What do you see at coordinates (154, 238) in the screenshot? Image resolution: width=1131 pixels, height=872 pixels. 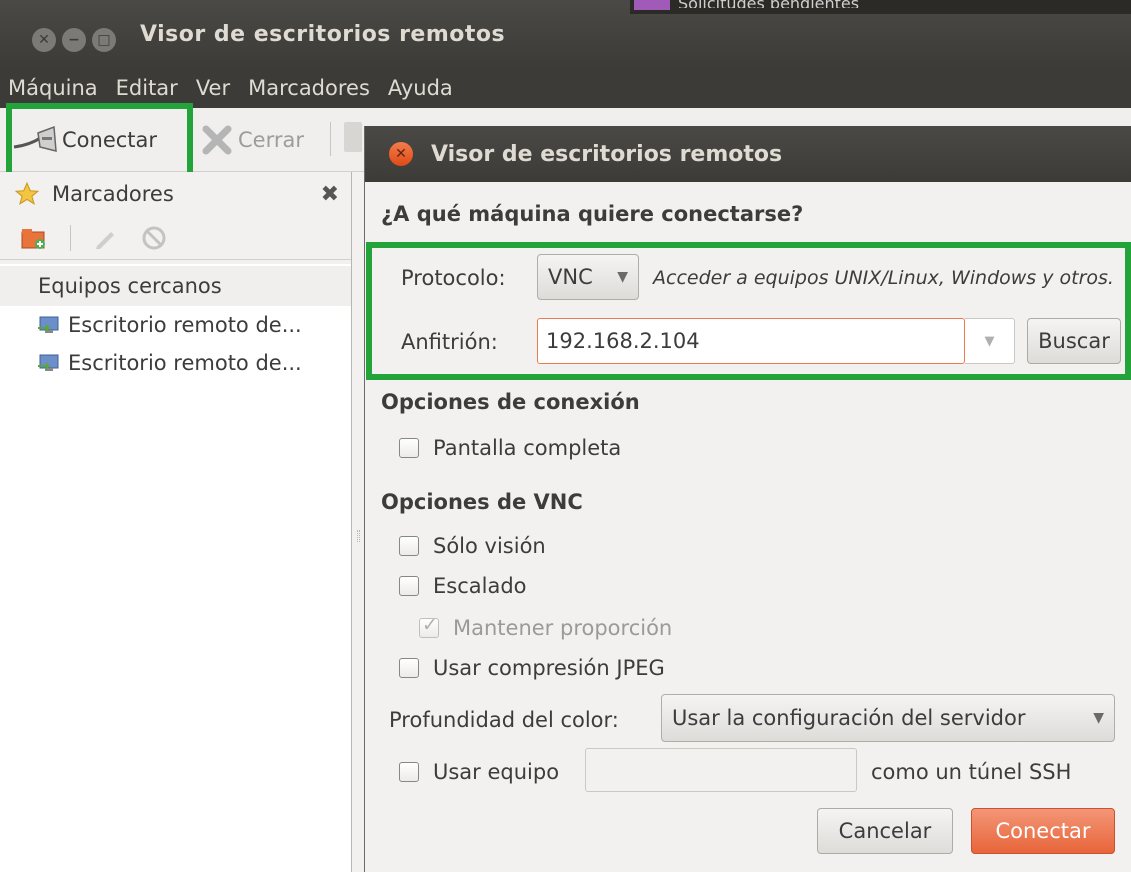 I see `delete-forbidden-icon` at bounding box center [154, 238].